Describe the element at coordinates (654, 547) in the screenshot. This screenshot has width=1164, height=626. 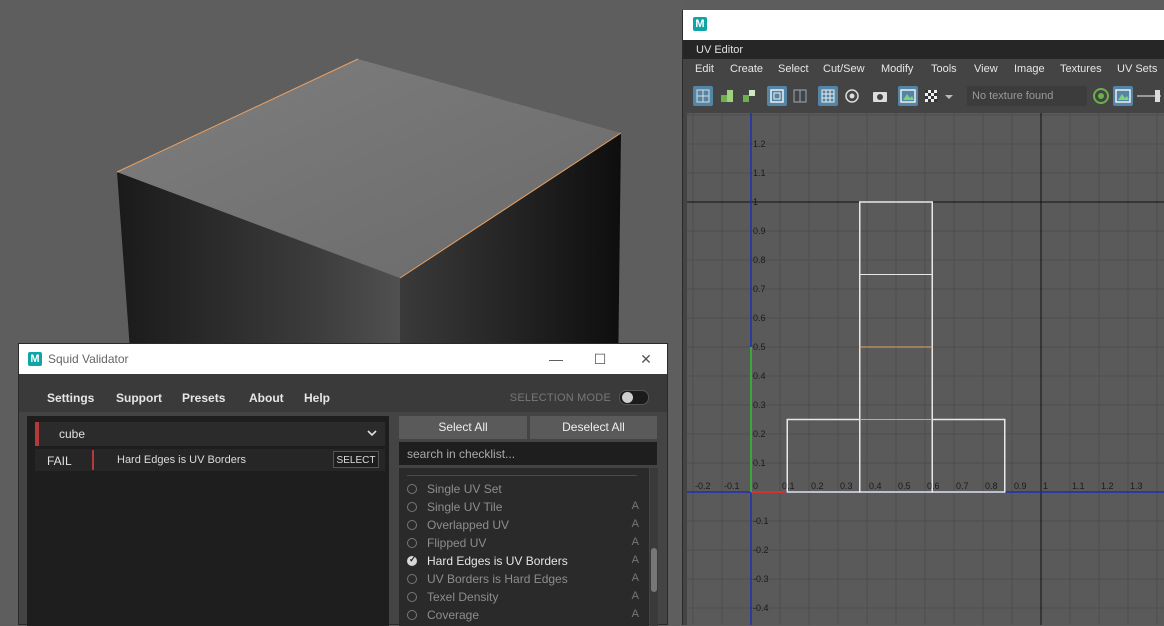
I see `checklist-scrollbar` at that location.